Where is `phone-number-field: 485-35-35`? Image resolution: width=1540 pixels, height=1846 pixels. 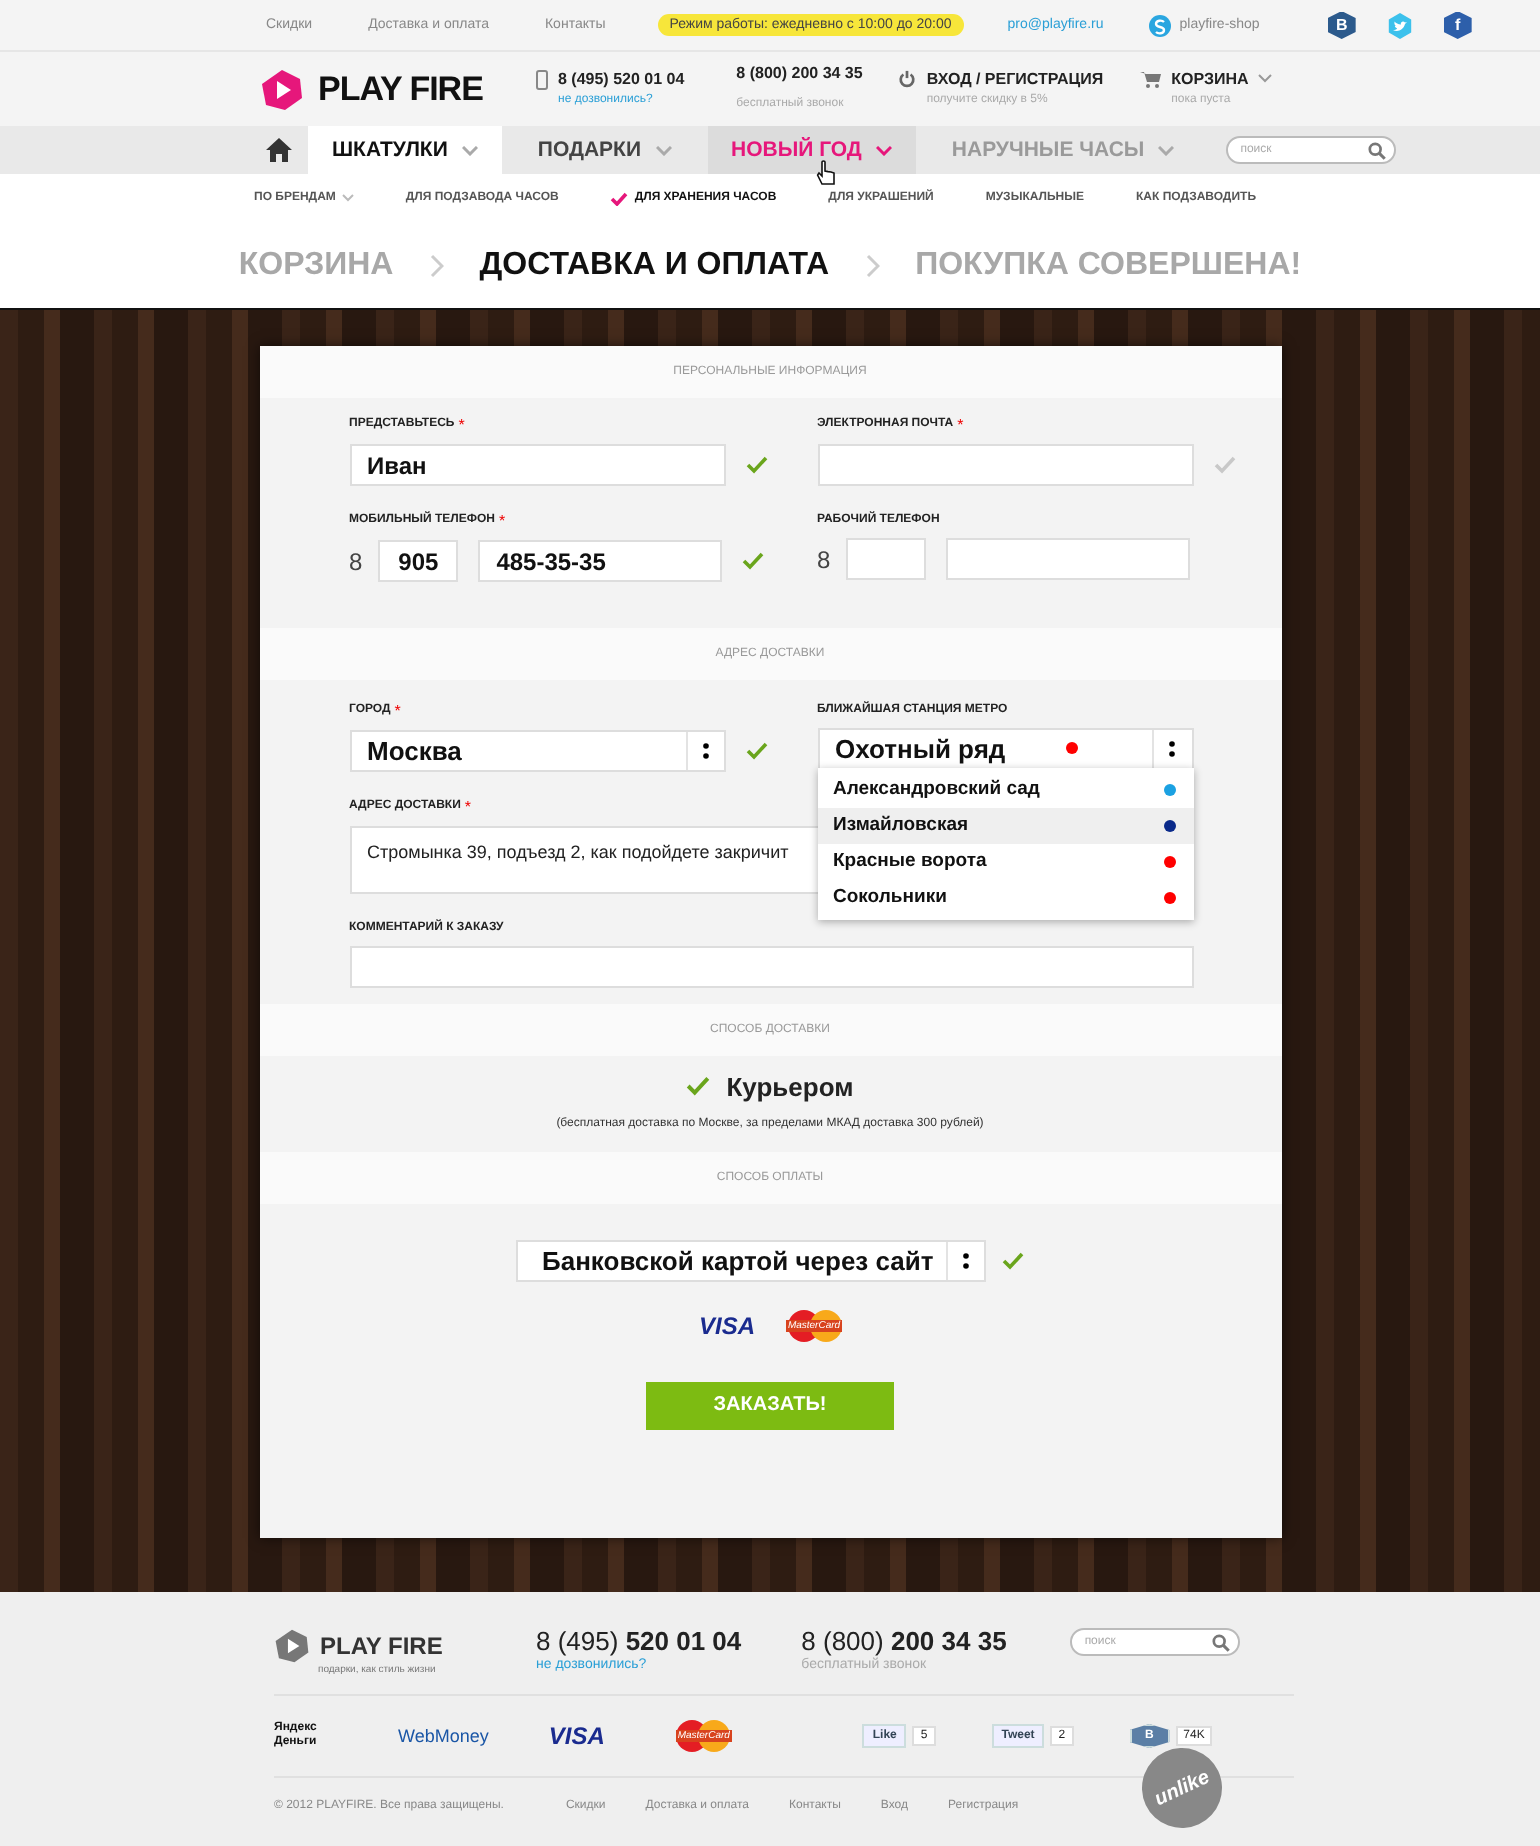 phone-number-field: 485-35-35 is located at coordinates (600, 561).